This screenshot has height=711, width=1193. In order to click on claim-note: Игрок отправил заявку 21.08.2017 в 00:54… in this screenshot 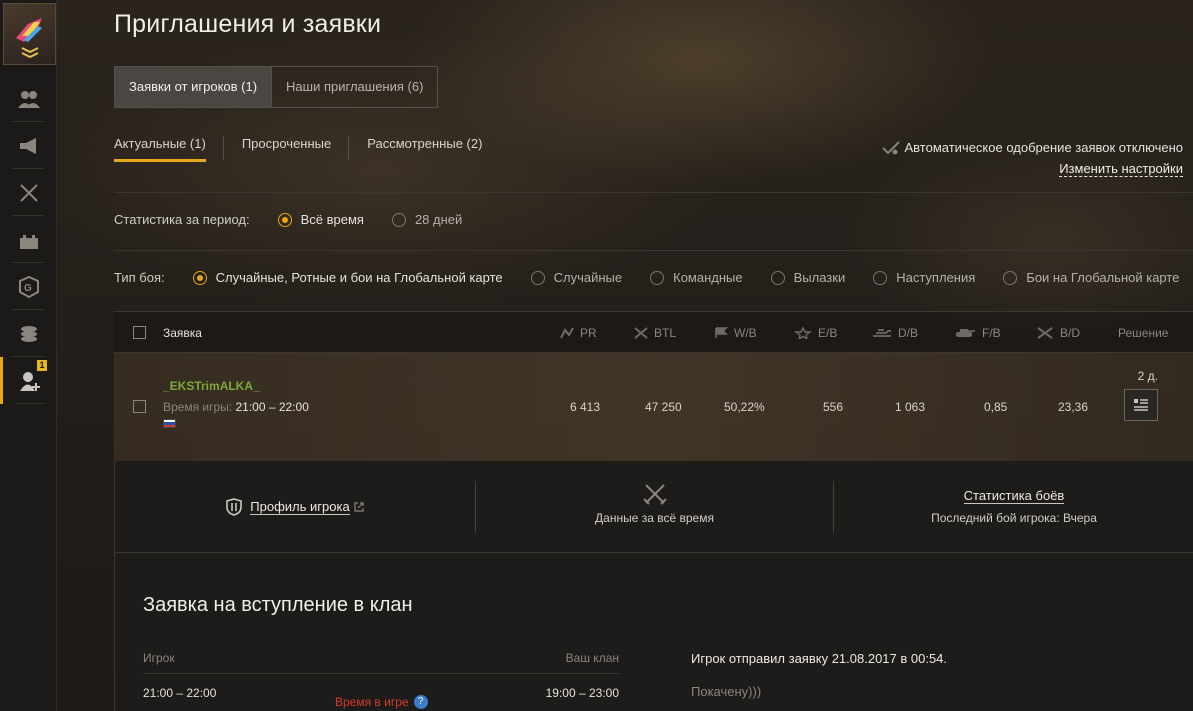, I will do `click(819, 675)`.